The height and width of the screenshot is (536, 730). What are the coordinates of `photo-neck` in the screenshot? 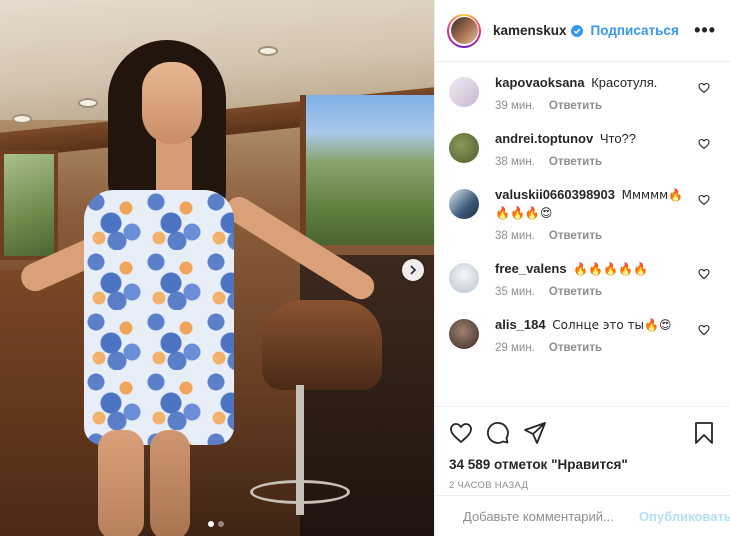 It's located at (174, 168).